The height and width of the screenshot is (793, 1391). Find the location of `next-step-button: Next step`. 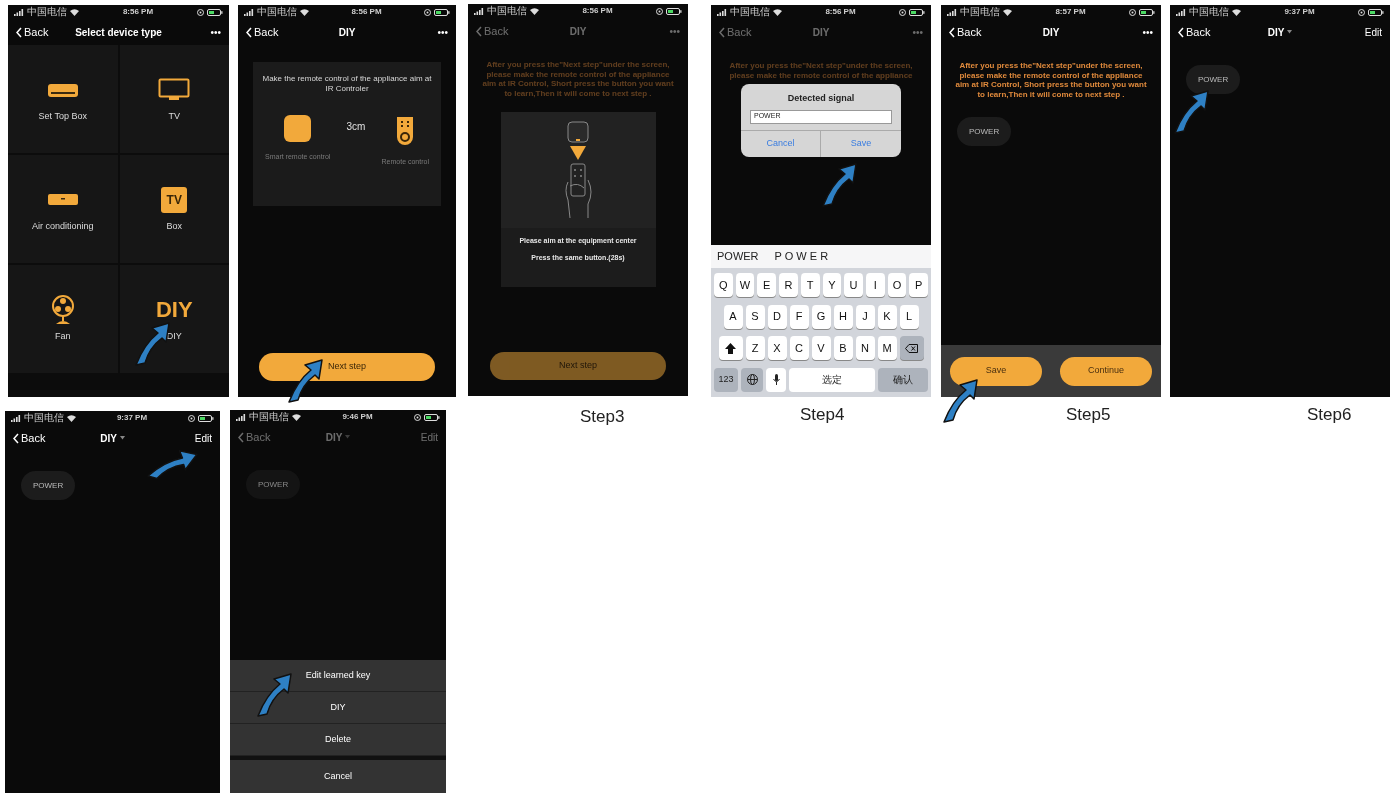

next-step-button: Next step is located at coordinates (347, 367).